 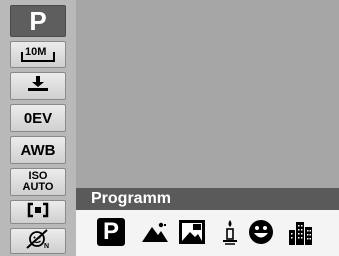 What do you see at coordinates (261, 232) in the screenshot?
I see `smile-icon` at bounding box center [261, 232].